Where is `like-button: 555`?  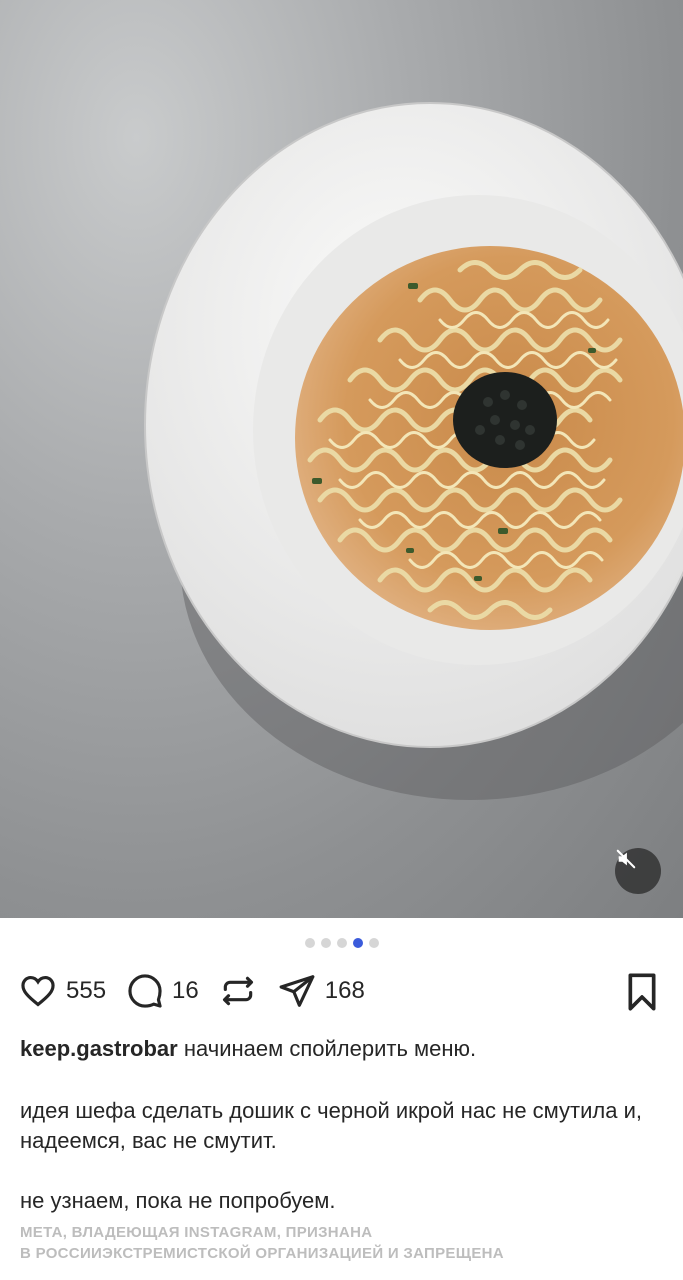
like-button: 555 is located at coordinates (62, 991).